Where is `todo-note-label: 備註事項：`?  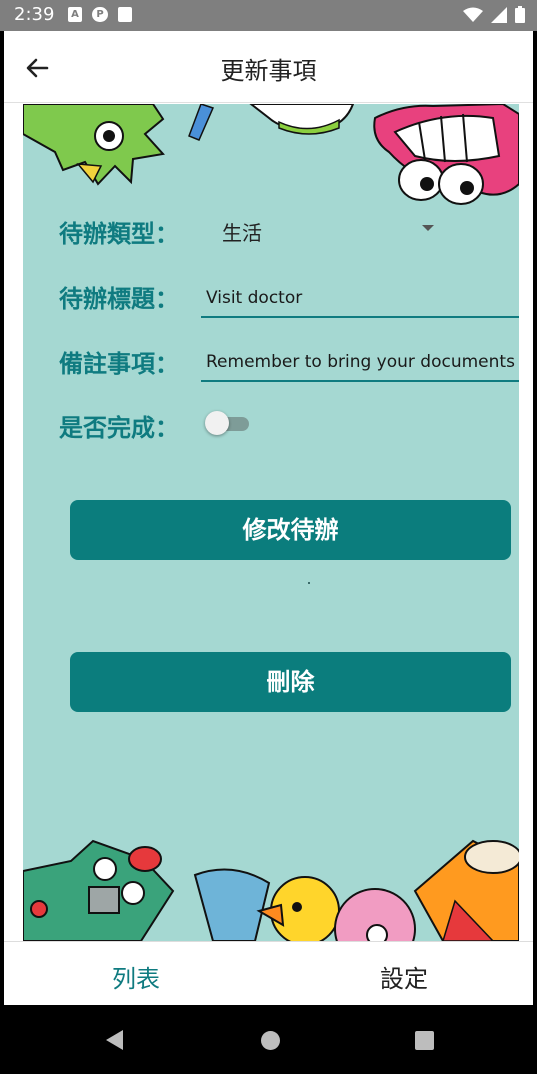
todo-note-label: 備註事項： is located at coordinates (119, 364).